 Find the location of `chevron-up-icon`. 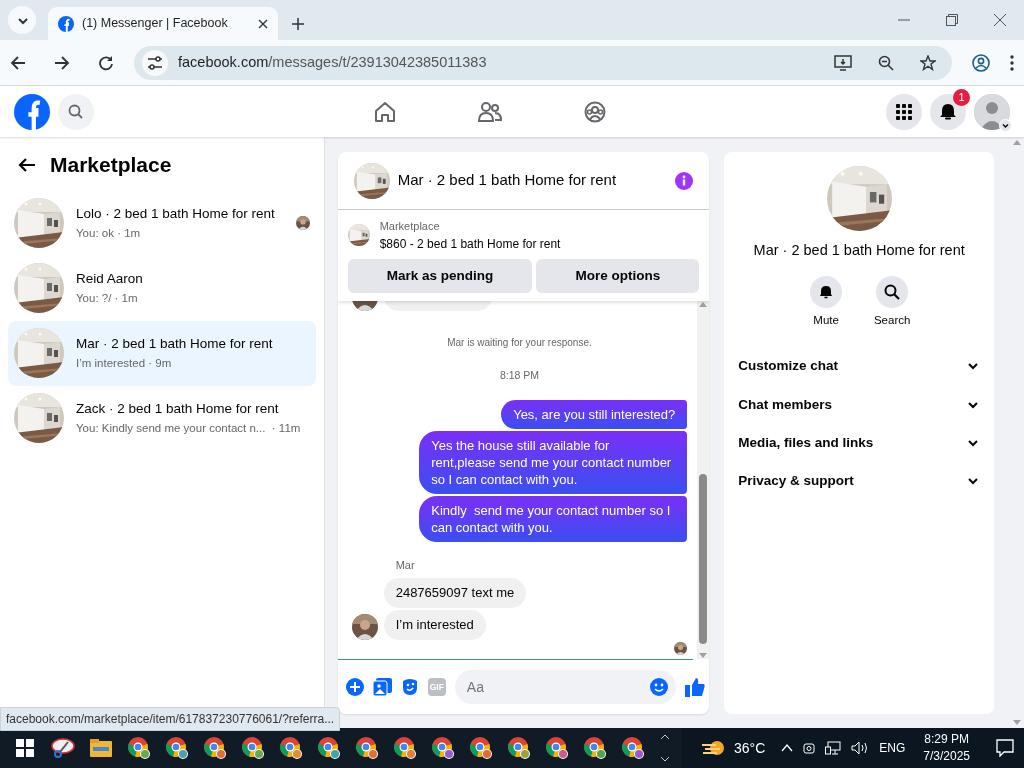

chevron-up-icon is located at coordinates (787, 748).